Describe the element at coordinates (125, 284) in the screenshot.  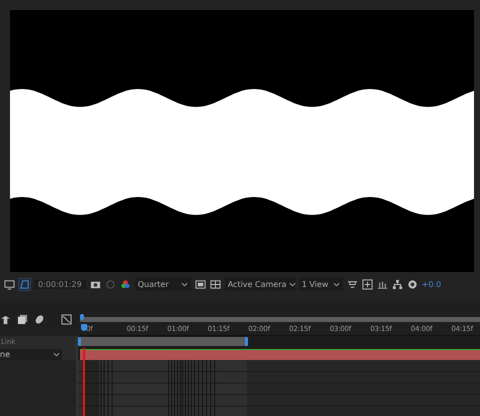
I see `rgb-channels-icon` at that location.